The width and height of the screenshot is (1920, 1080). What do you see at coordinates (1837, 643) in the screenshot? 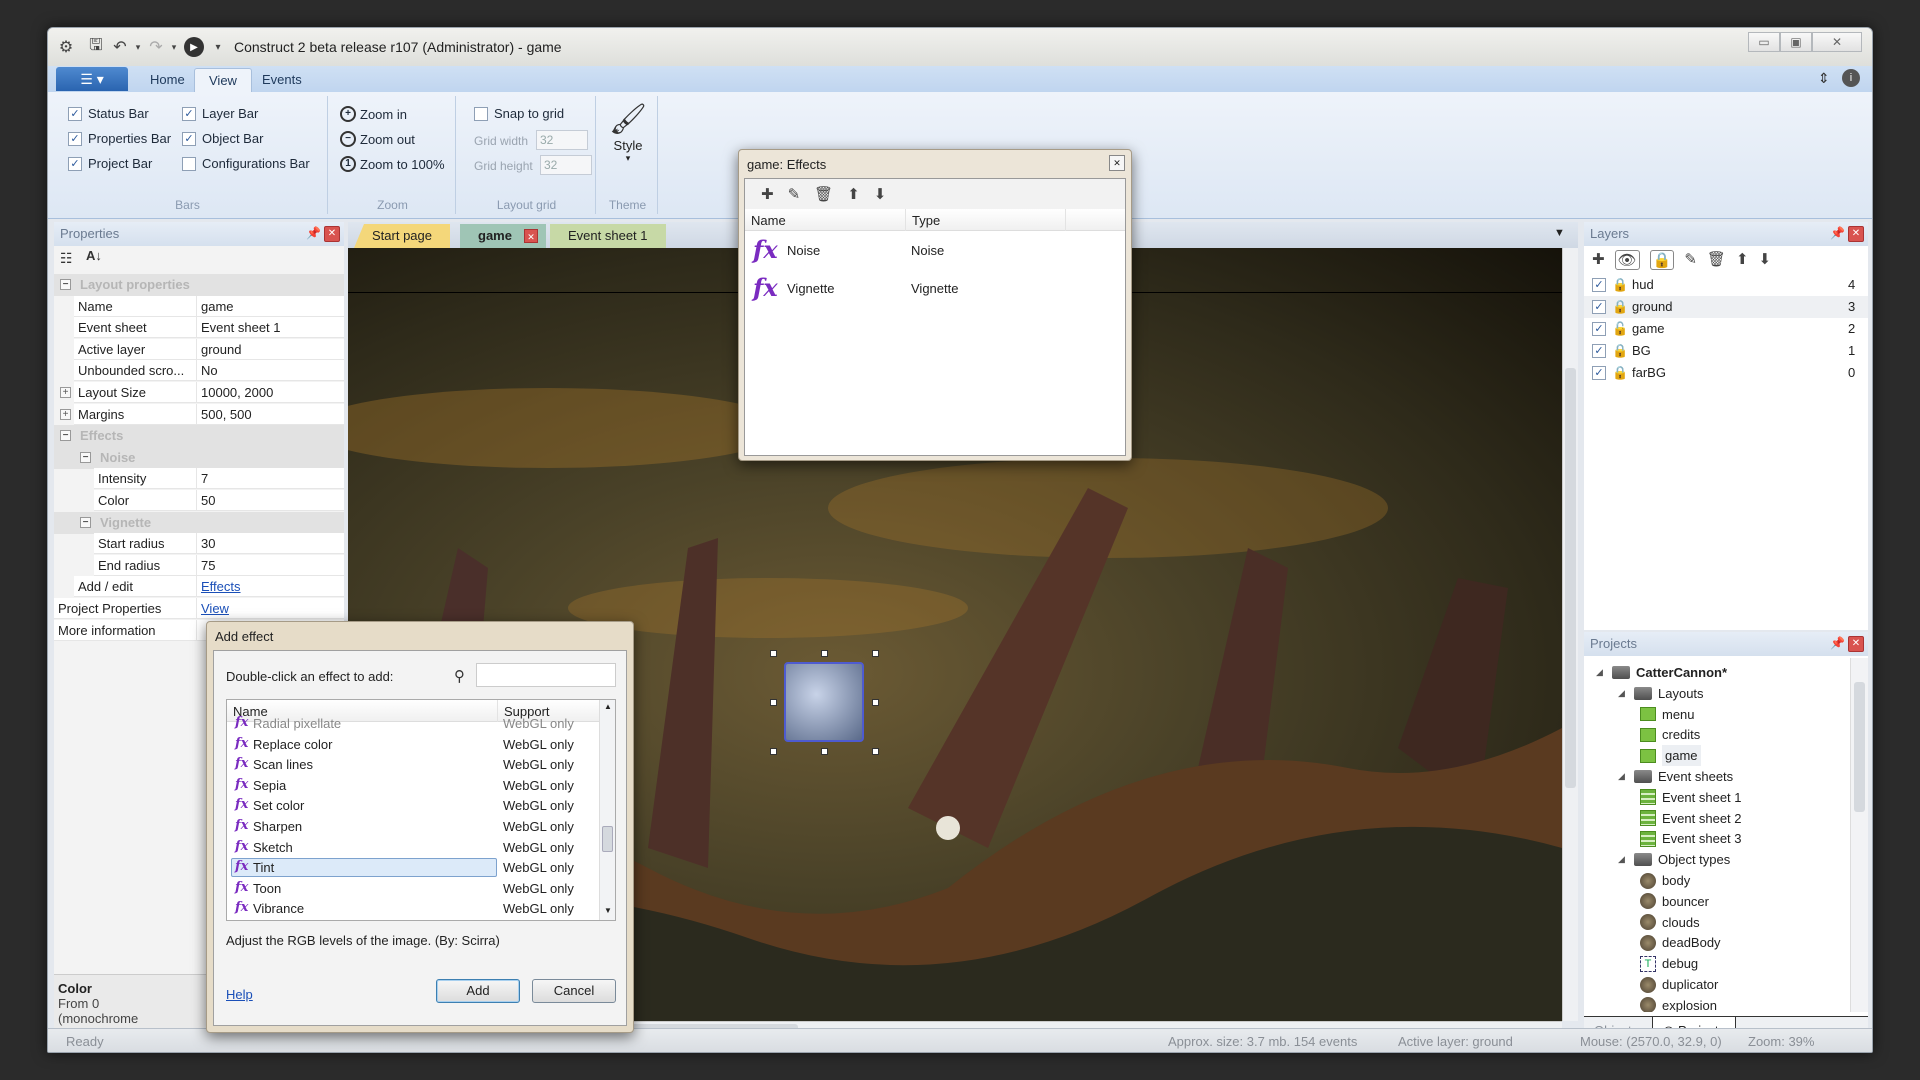
I see `pin-icon: 📌` at bounding box center [1837, 643].